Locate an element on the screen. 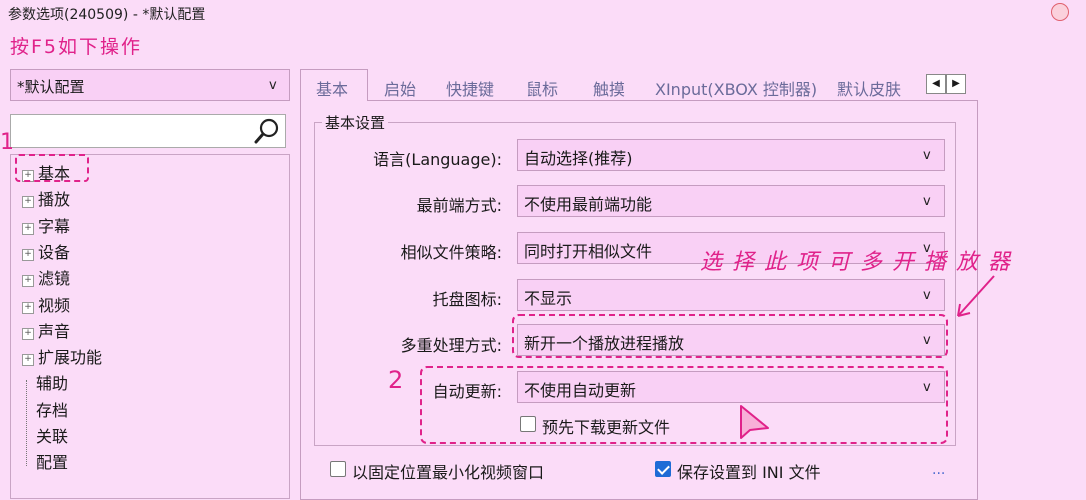 Image resolution: width=1086 pixels, height=500 pixels. tab-touch: 触摸 is located at coordinates (609, 88).